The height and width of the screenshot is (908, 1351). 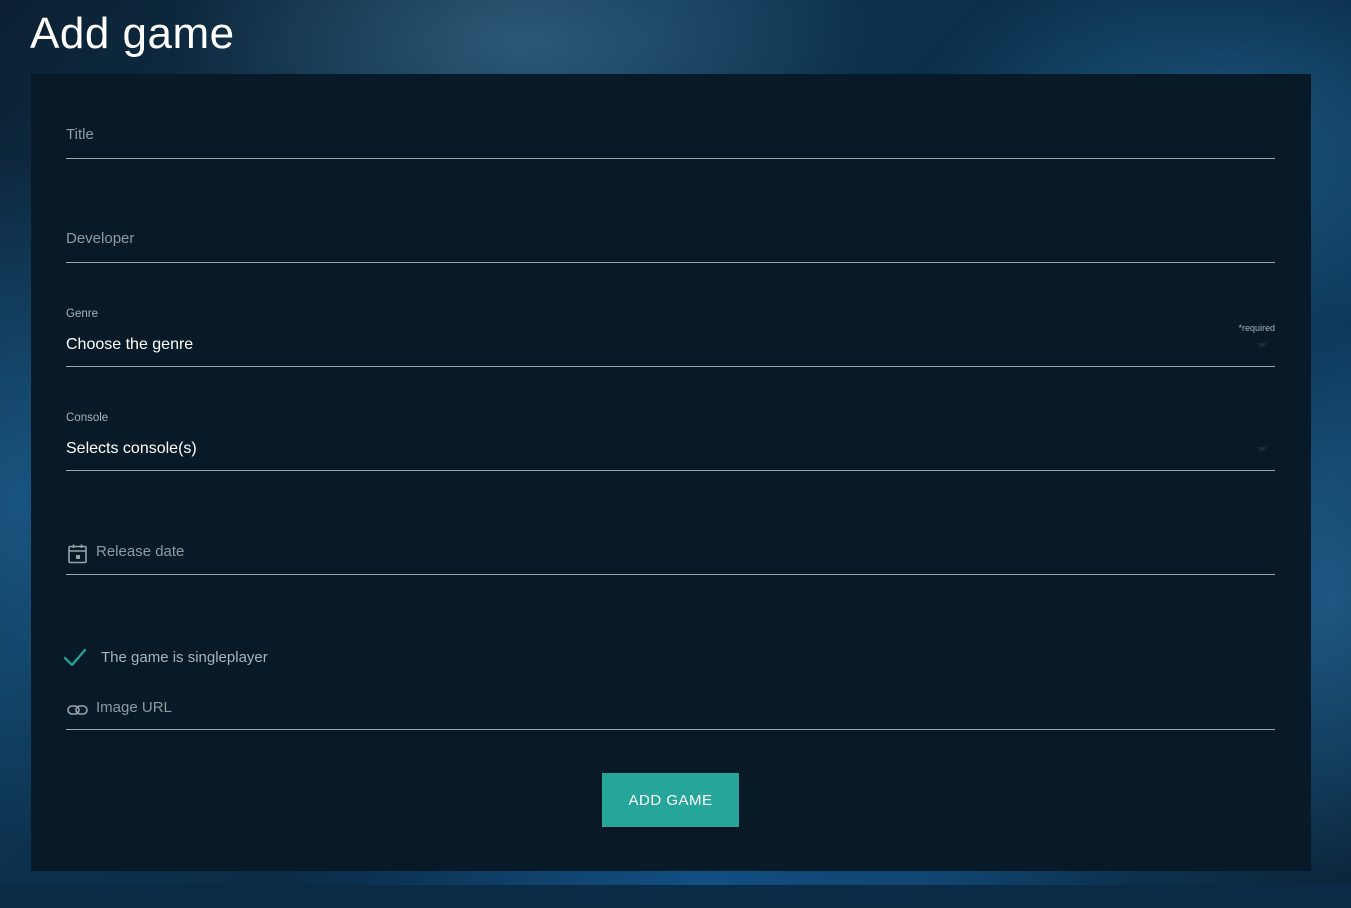 I want to click on console-label: Console, so click(x=87, y=418).